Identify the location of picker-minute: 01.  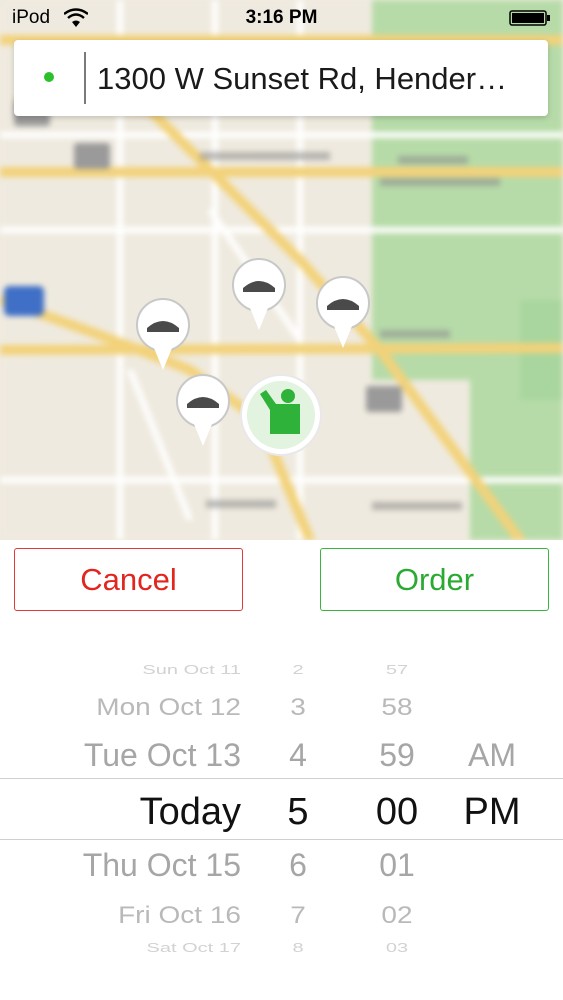
(397, 865).